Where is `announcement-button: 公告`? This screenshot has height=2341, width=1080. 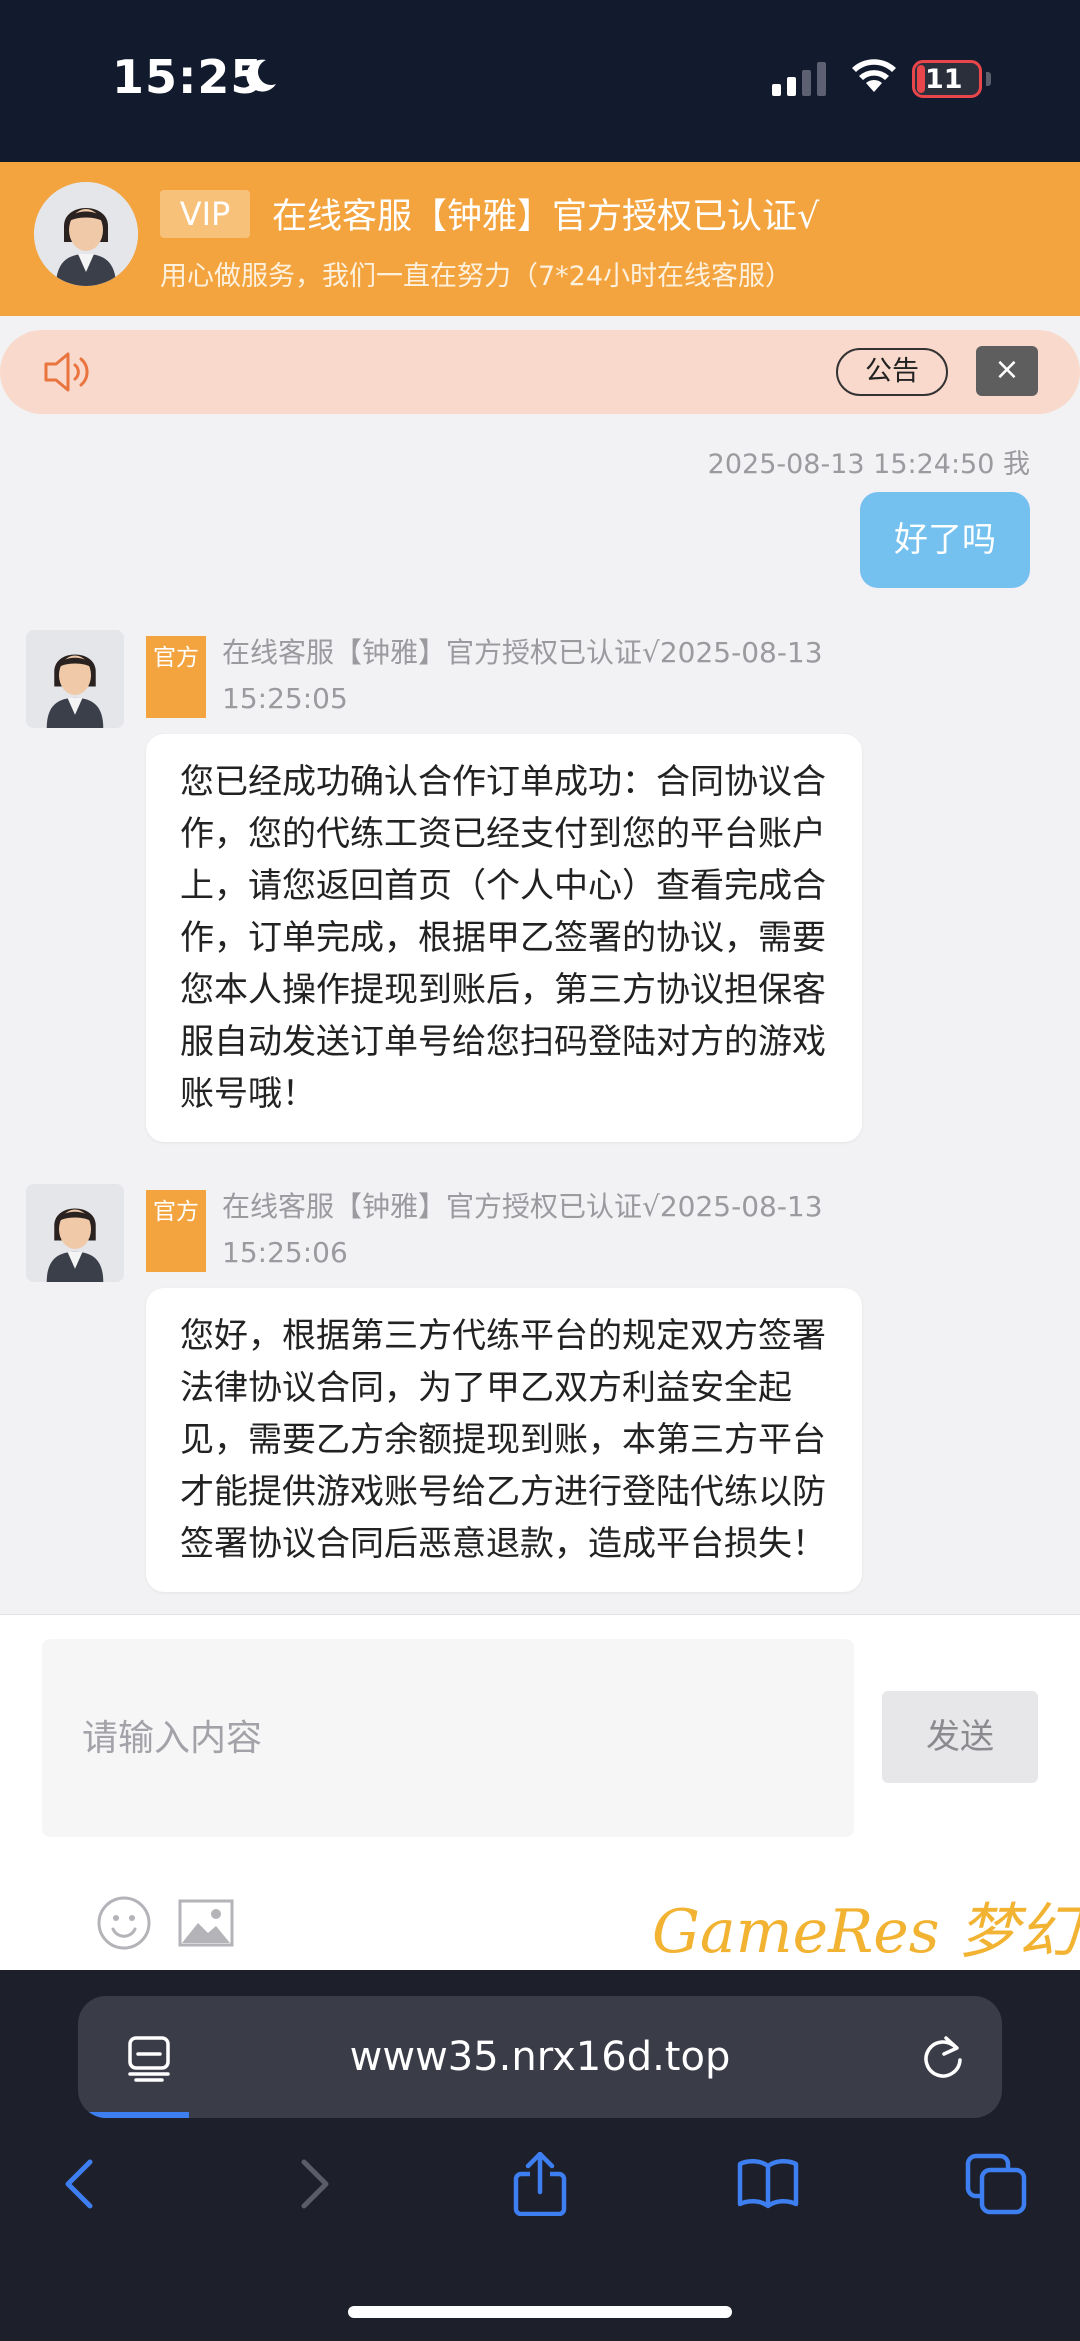 announcement-button: 公告 is located at coordinates (892, 372).